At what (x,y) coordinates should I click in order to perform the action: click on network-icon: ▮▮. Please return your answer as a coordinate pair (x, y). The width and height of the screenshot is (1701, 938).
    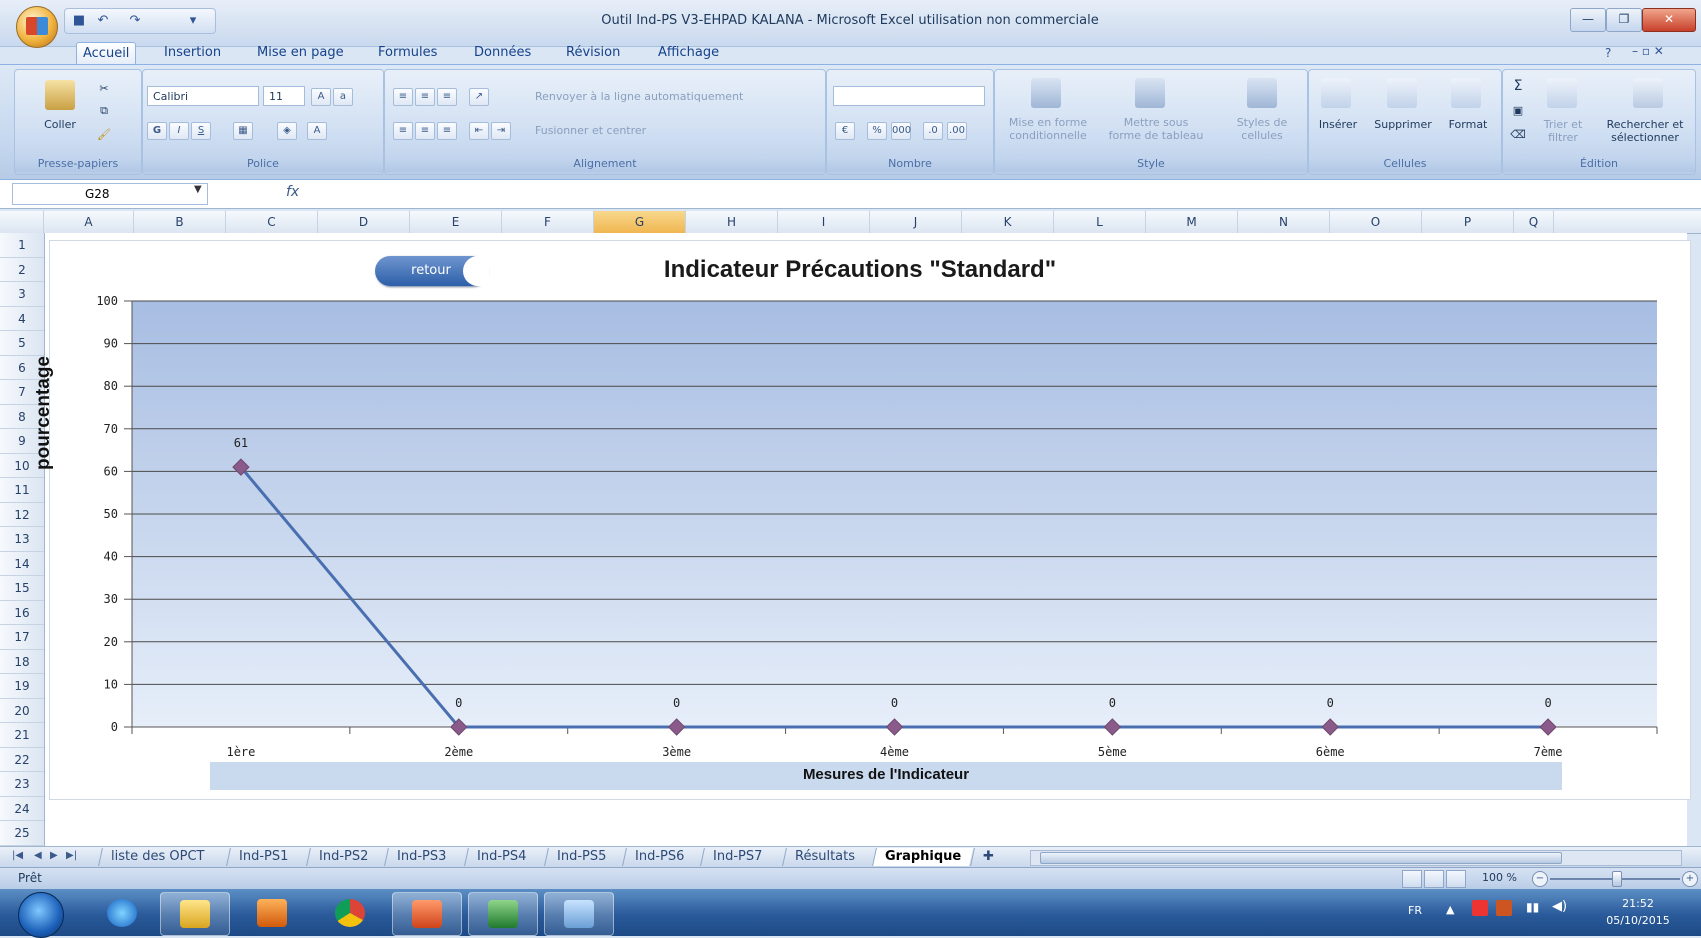
    Looking at the image, I should click on (1532, 907).